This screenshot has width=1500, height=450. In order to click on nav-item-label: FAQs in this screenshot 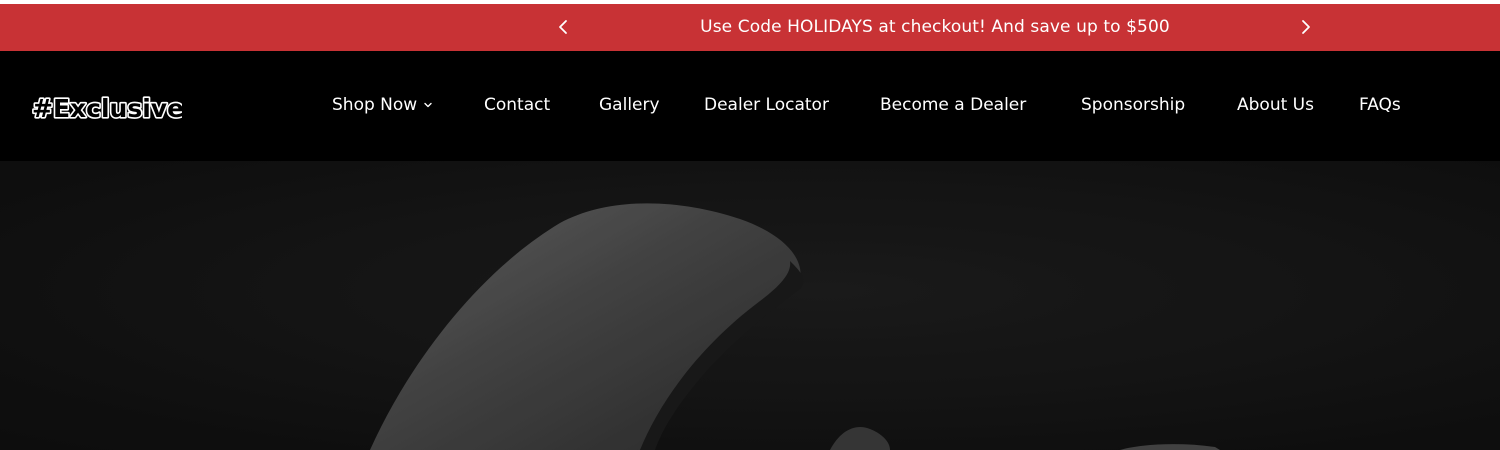, I will do `click(1380, 105)`.